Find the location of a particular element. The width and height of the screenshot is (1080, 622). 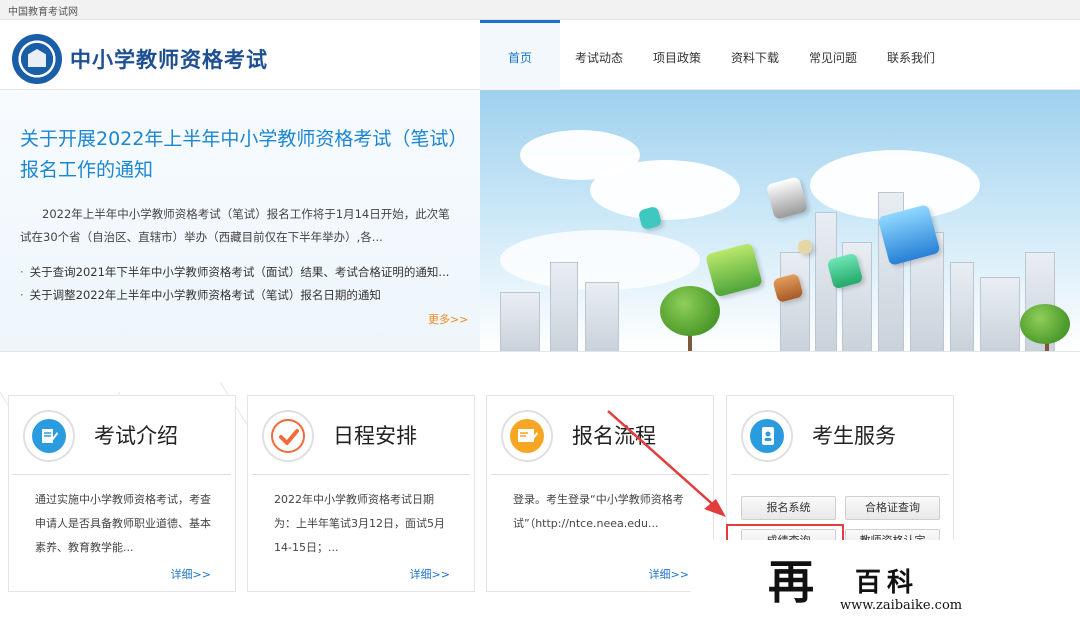

checkmark-icon is located at coordinates (288, 436).